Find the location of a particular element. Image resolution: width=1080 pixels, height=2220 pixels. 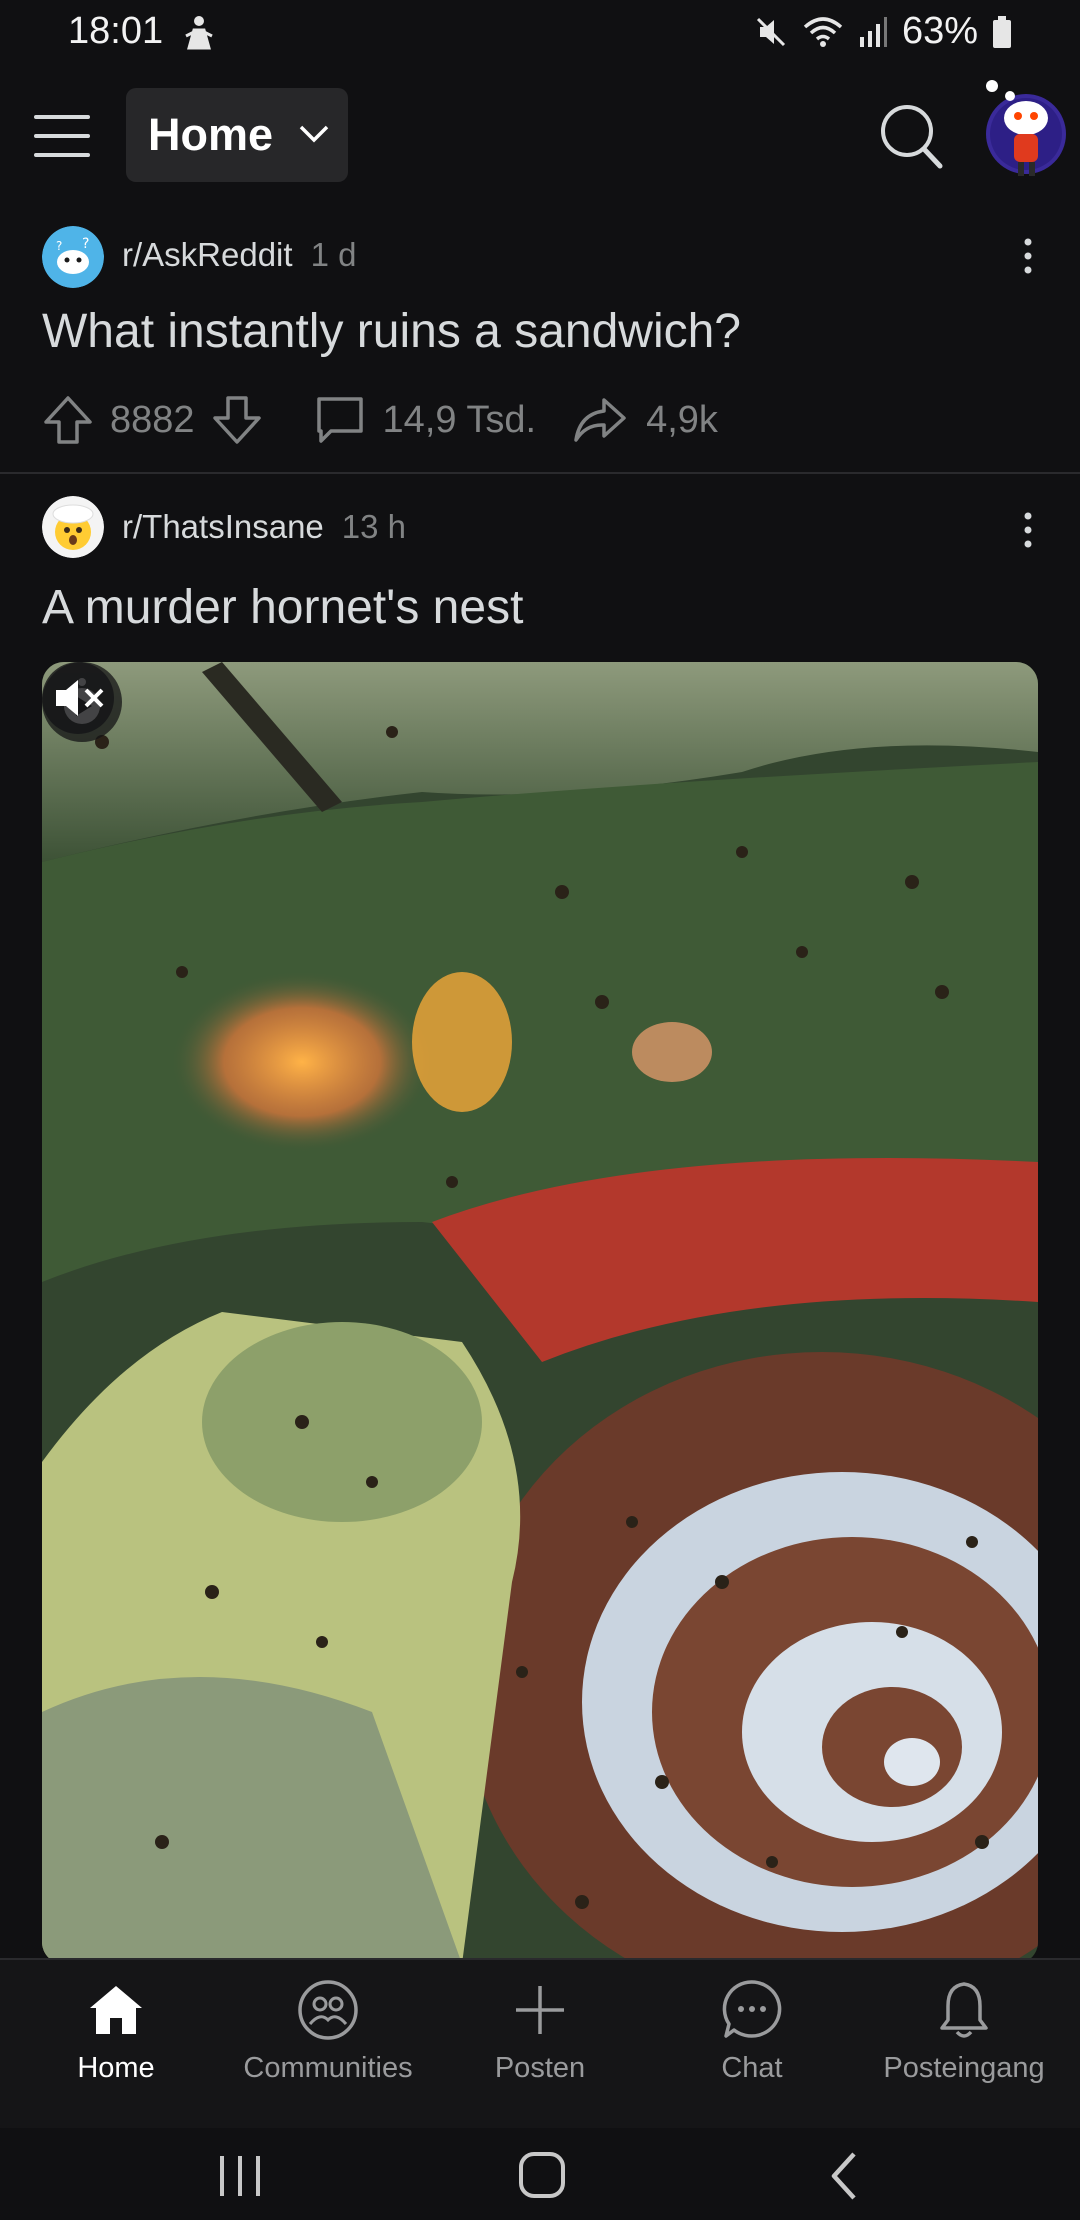

subreddit-icon-thatsinsane is located at coordinates (73, 527).